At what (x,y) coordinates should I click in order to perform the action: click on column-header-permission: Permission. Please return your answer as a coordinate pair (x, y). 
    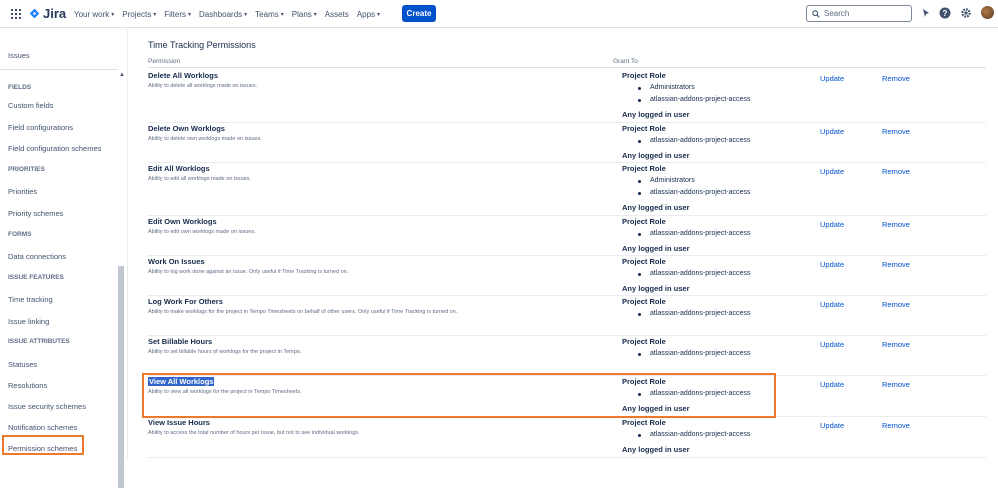
    Looking at the image, I should click on (164, 61).